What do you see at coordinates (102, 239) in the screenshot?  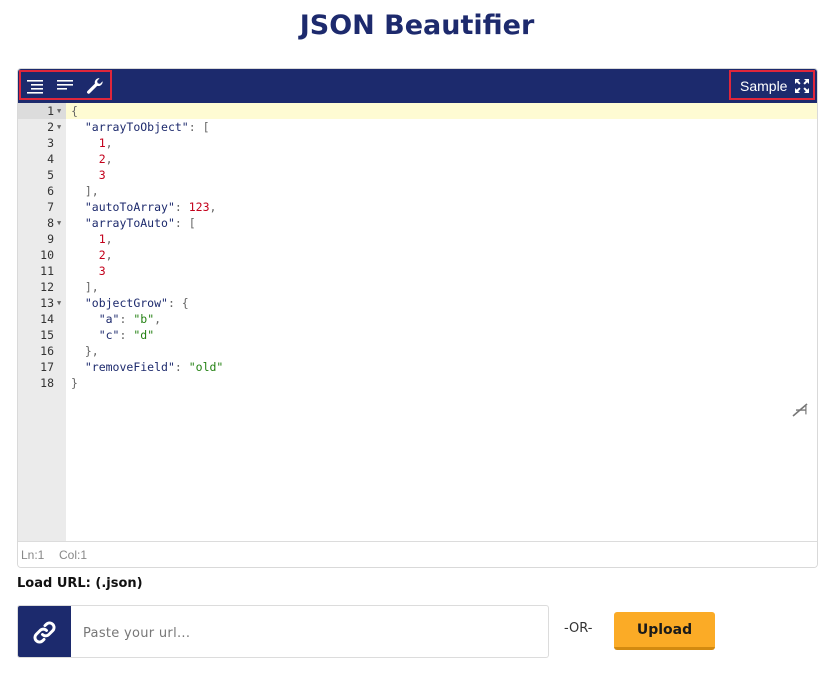 I see `code-token: 1` at bounding box center [102, 239].